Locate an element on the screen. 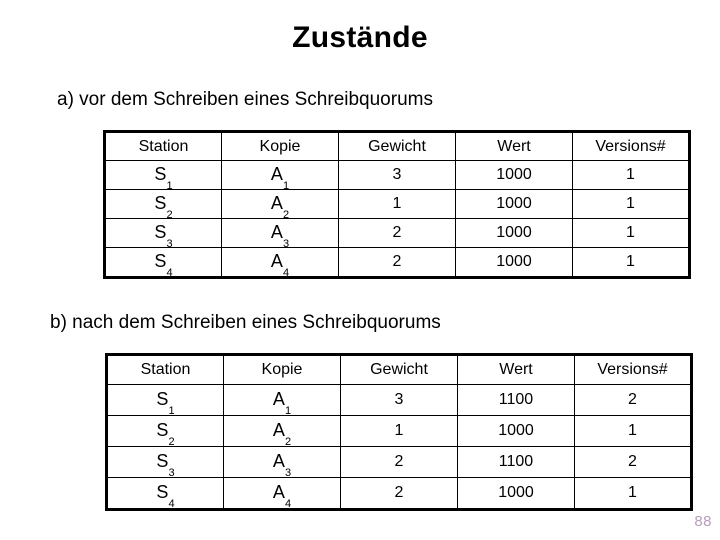 Image resolution: width=720 pixels, height=540 pixels. table-row: S3 A3 2 1100 2 is located at coordinates (399, 462).